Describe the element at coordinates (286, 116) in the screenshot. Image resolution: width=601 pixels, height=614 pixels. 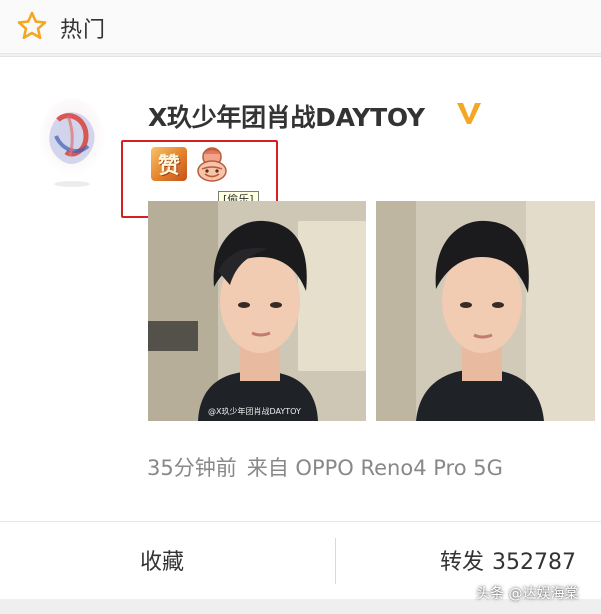
I see `username: X玖少年团肖战DAYTOY` at that location.